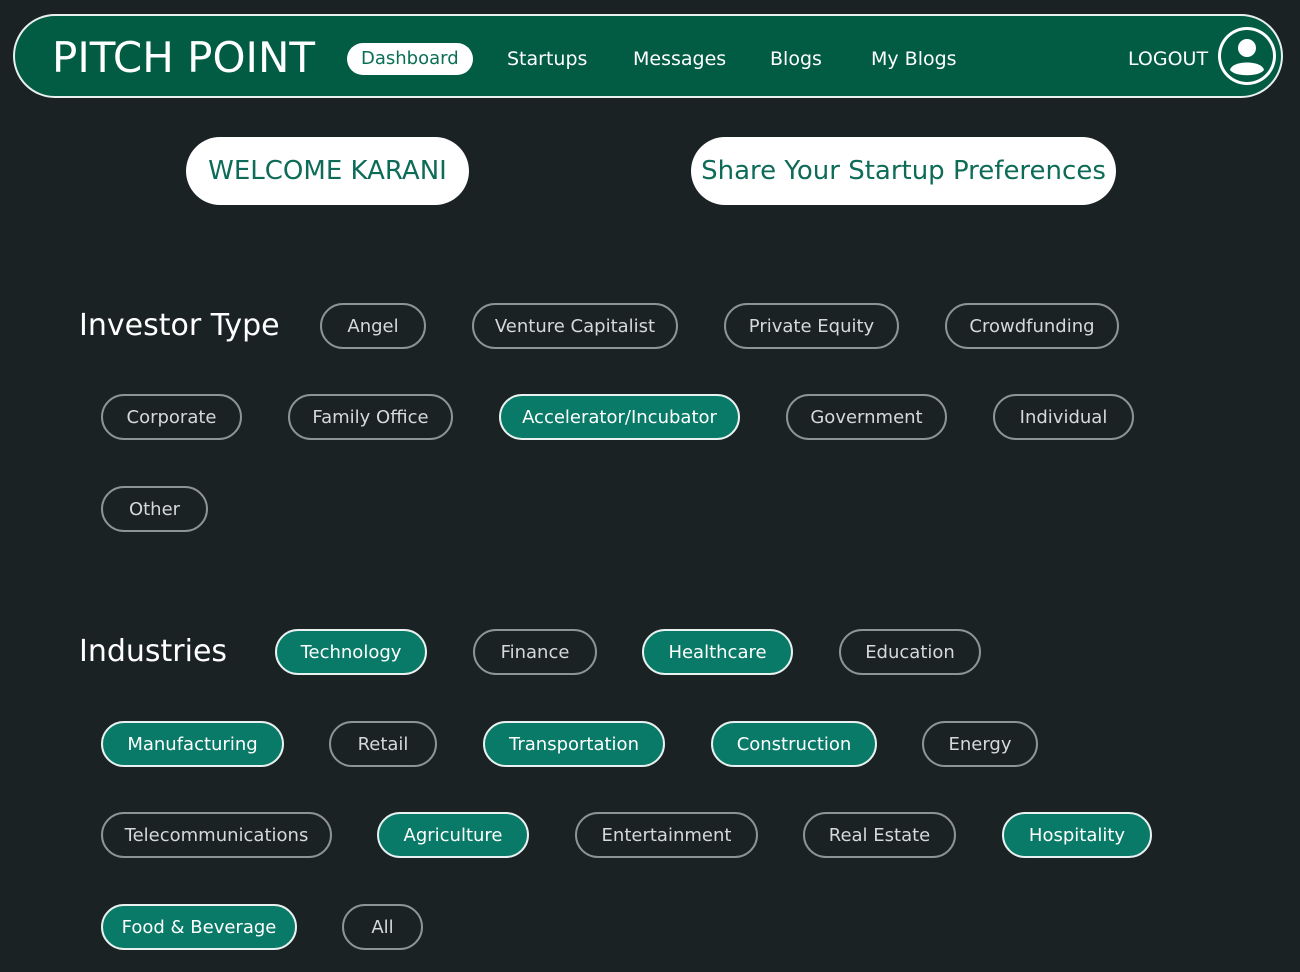  What do you see at coordinates (535, 652) in the screenshot?
I see `chip-finance: Finance` at bounding box center [535, 652].